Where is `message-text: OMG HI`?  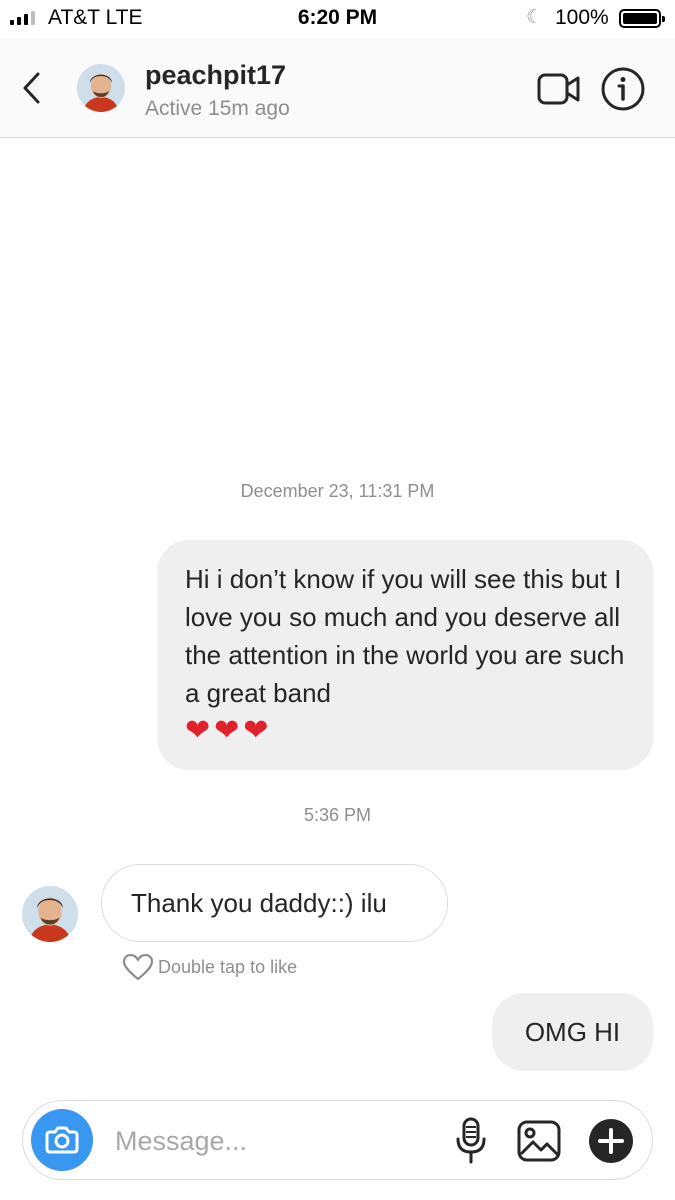 message-text: OMG HI is located at coordinates (572, 1032).